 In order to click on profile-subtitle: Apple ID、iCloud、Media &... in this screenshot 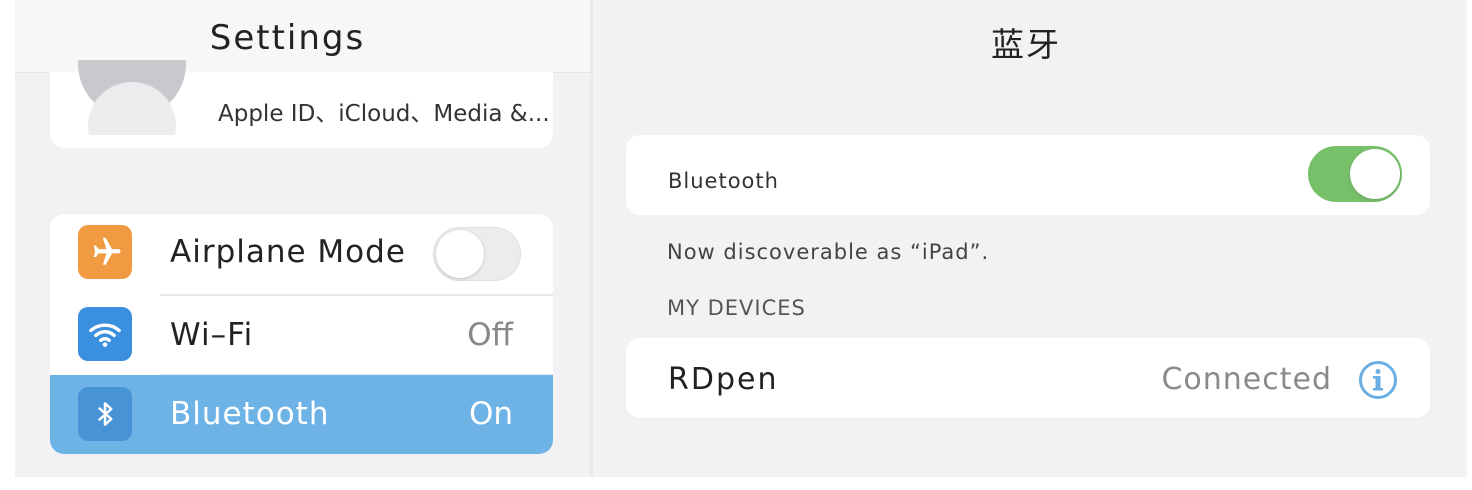, I will do `click(384, 114)`.